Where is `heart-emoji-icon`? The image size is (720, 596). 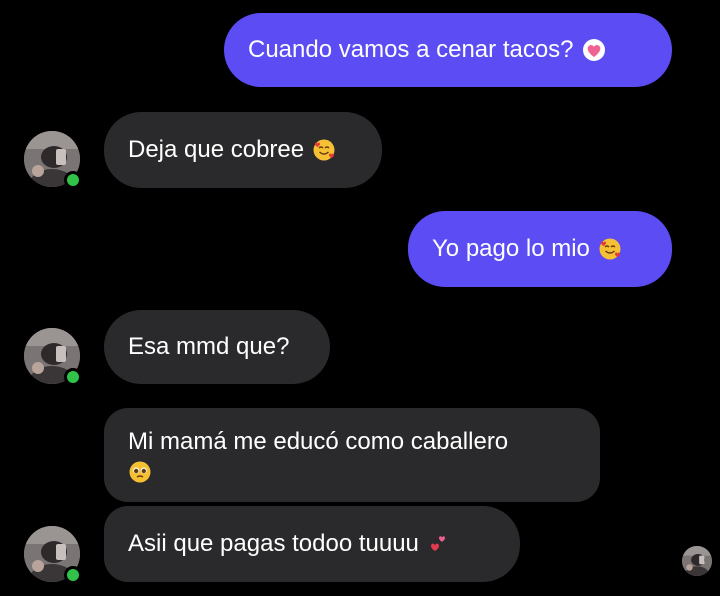 heart-emoji-icon is located at coordinates (594, 50).